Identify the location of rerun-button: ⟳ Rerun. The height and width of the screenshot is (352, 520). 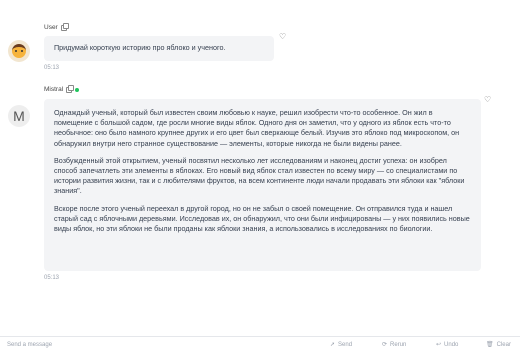
(394, 345).